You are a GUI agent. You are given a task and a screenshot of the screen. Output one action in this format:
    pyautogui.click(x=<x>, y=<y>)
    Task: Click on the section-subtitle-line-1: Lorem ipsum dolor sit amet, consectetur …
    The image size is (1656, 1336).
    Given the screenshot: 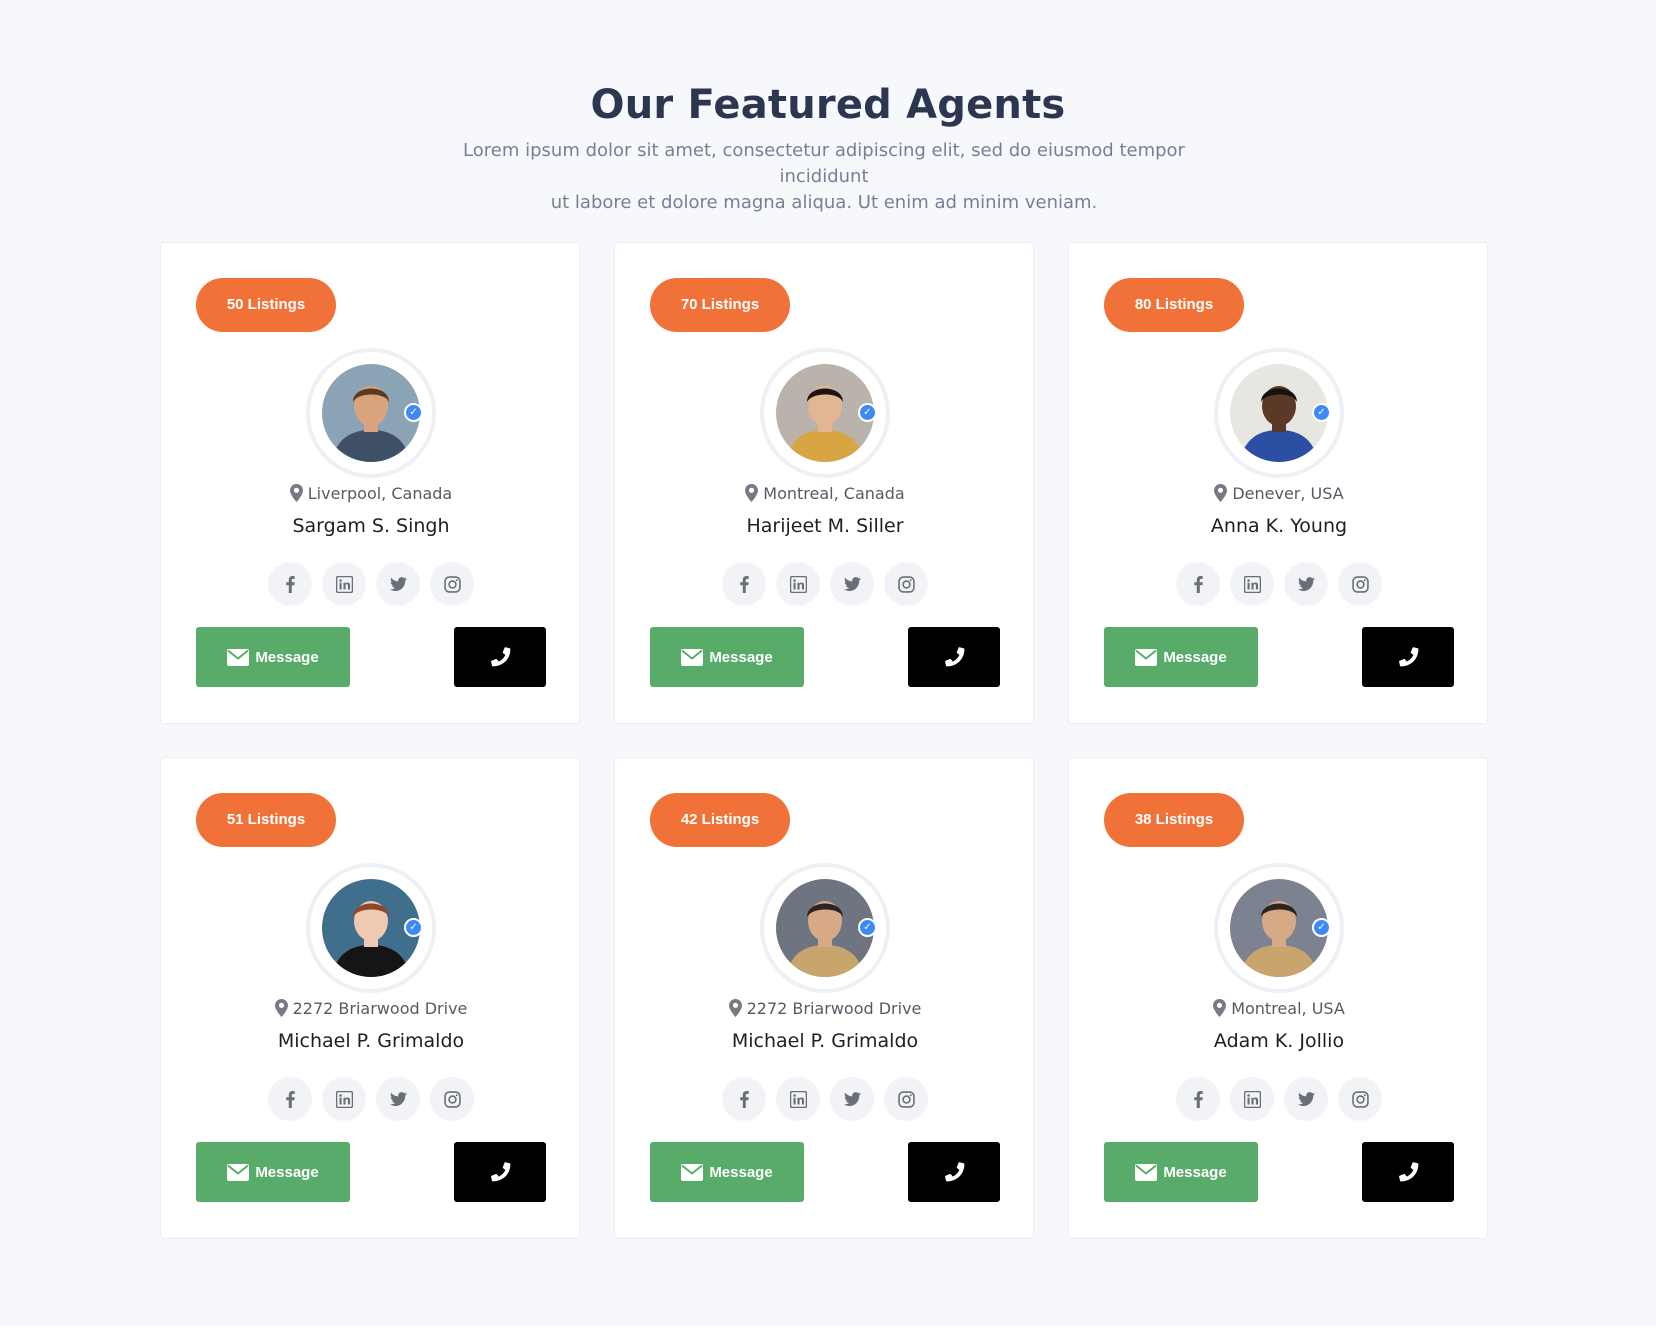 What is the action you would take?
    pyautogui.click(x=824, y=163)
    